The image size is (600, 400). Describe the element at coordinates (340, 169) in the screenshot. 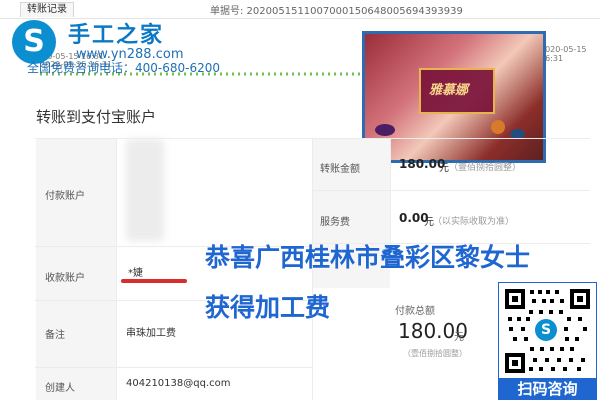

I see `label-transfer-amount: 转账金额` at that location.